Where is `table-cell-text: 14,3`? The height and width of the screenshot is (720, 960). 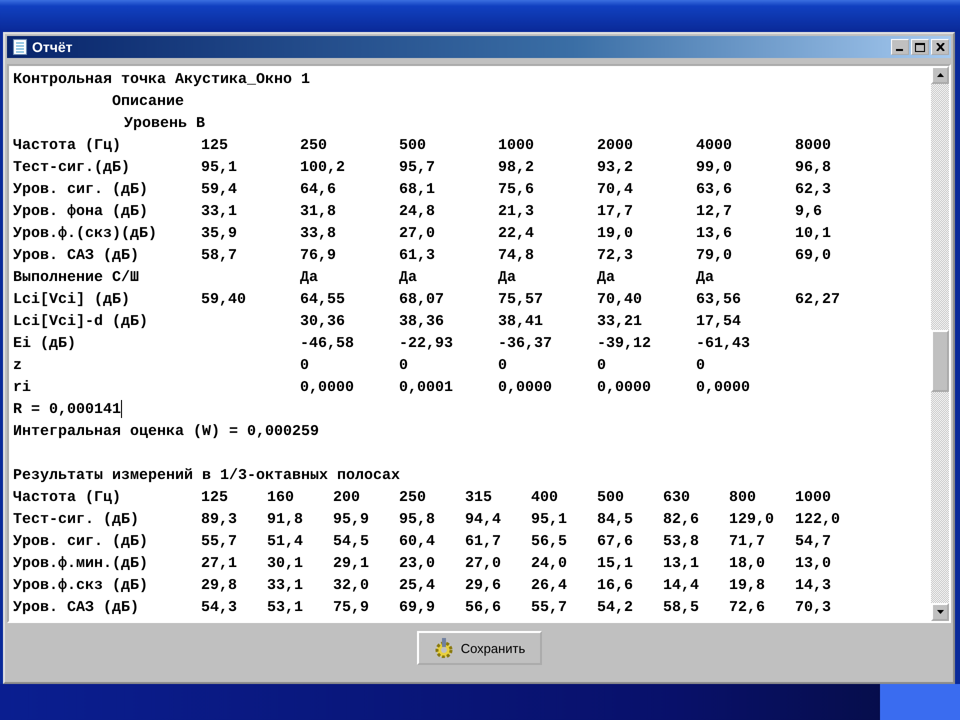 table-cell-text: 14,3 is located at coordinates (813, 586).